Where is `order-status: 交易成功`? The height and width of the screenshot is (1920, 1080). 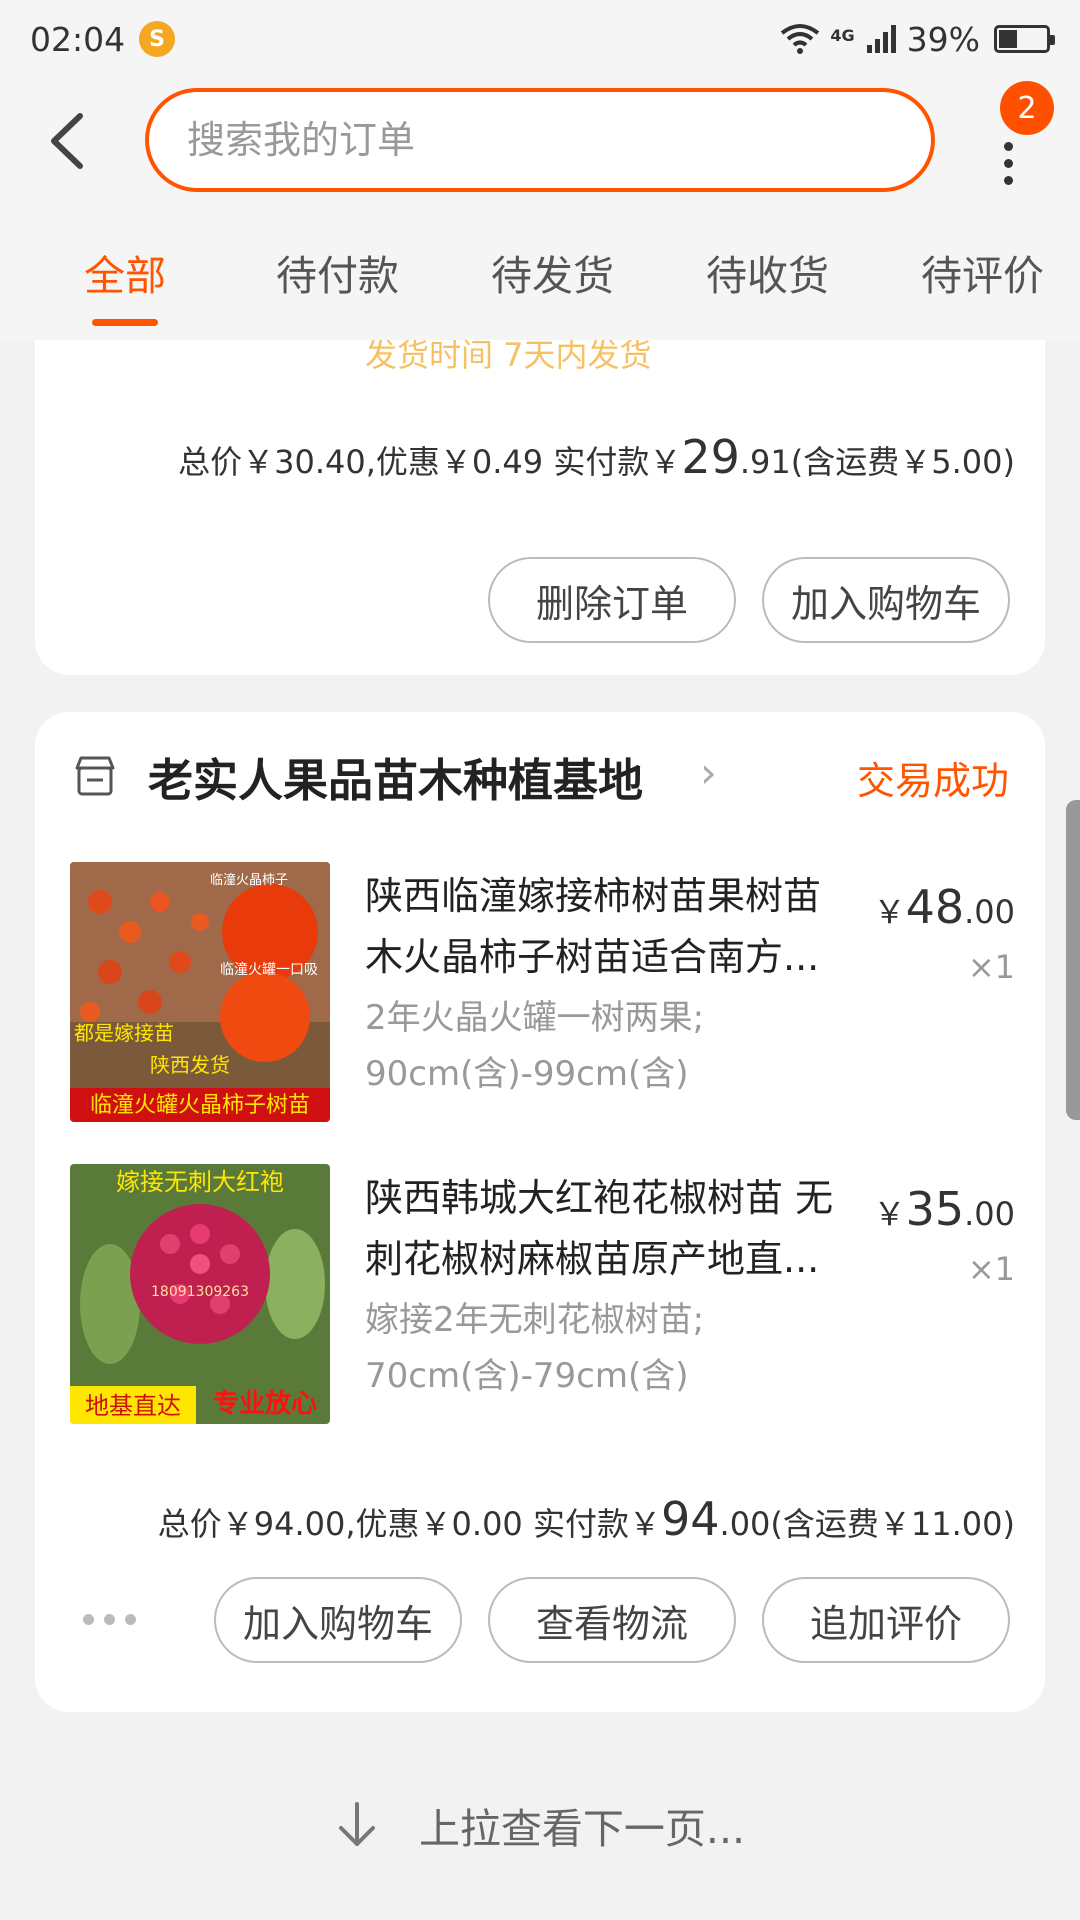
order-status: 交易成功 is located at coordinates (932, 781).